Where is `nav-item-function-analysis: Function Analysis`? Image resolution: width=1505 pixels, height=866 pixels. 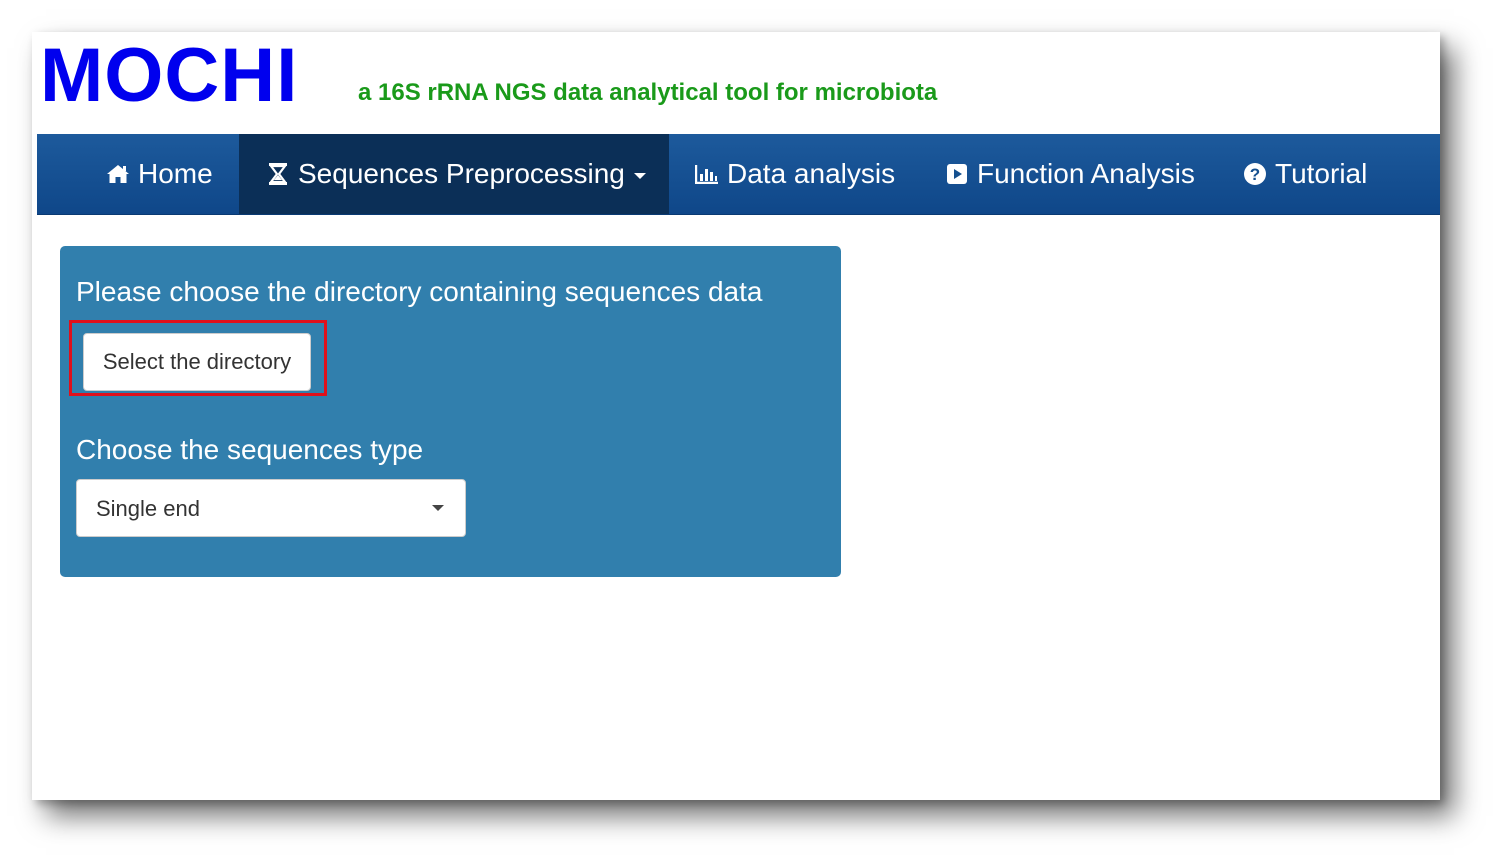 nav-item-function-analysis: Function Analysis is located at coordinates (1069, 174).